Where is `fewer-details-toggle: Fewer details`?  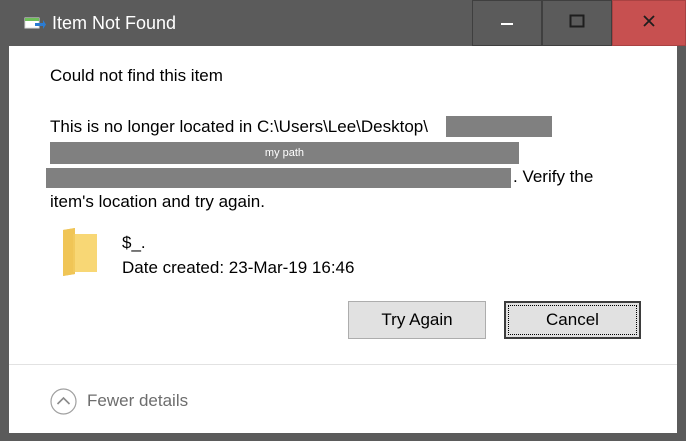
fewer-details-toggle: Fewer details is located at coordinates (137, 401).